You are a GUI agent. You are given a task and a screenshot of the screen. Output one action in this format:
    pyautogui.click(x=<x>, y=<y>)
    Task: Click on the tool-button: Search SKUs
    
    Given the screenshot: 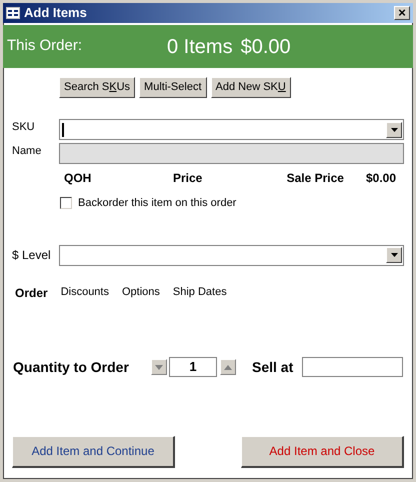 What is the action you would take?
    pyautogui.click(x=97, y=87)
    